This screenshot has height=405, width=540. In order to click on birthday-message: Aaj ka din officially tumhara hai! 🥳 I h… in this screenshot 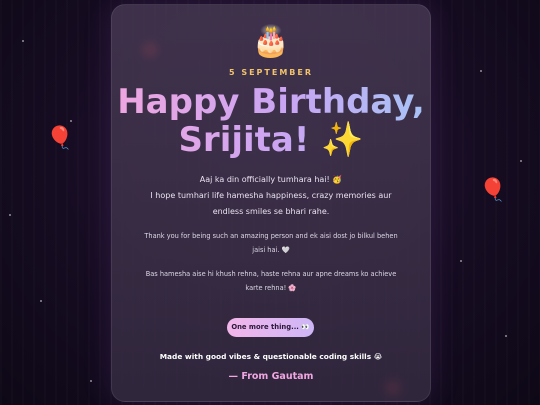, I will do `click(271, 196)`.